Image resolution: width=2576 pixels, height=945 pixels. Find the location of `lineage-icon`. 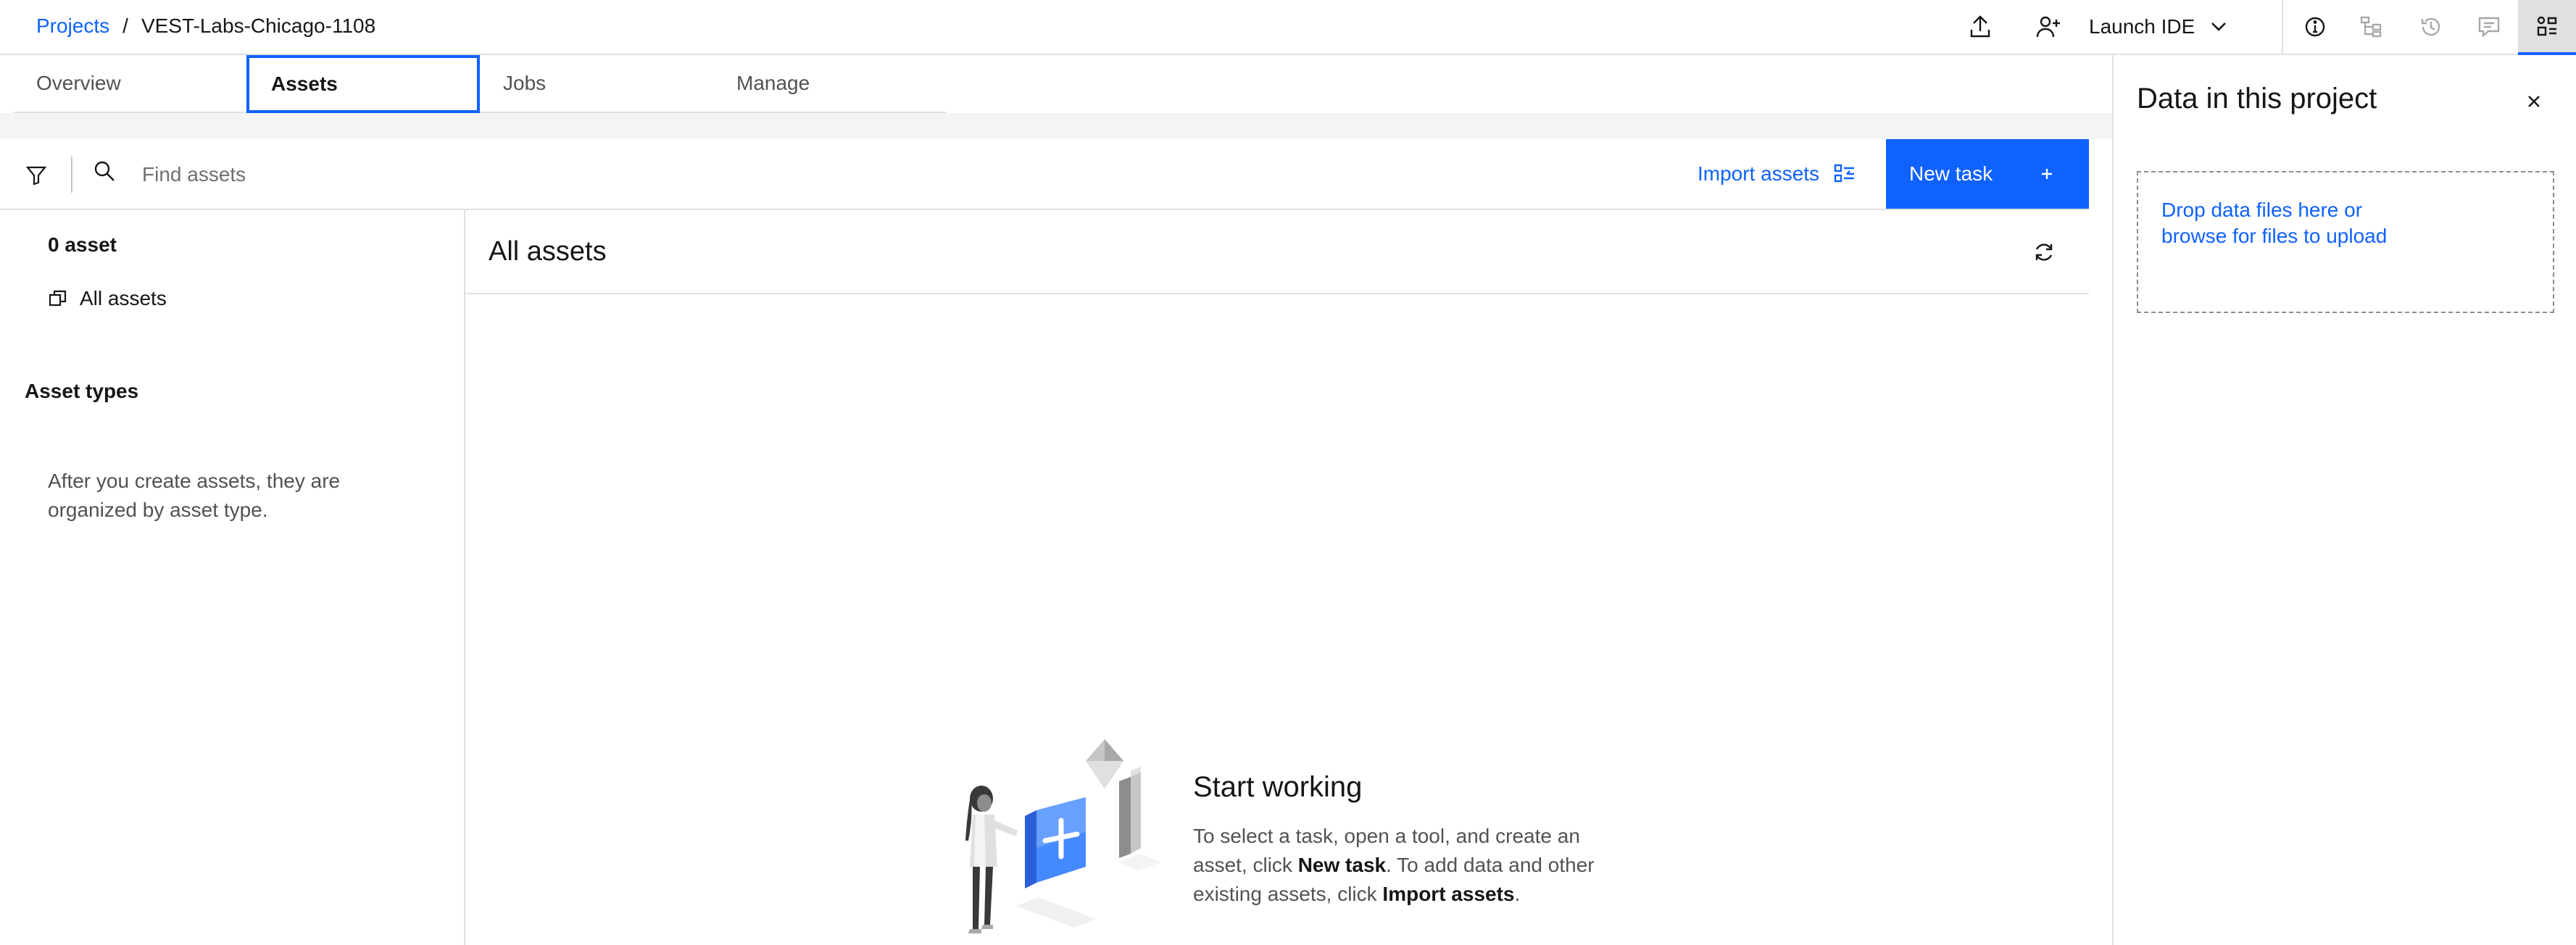

lineage-icon is located at coordinates (2371, 27).